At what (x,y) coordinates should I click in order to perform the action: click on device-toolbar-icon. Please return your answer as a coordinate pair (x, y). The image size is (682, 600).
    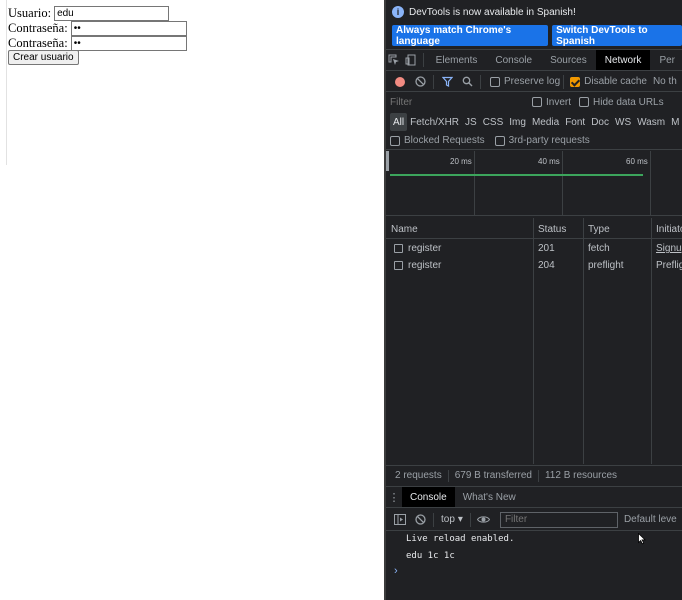
    Looking at the image, I should click on (411, 60).